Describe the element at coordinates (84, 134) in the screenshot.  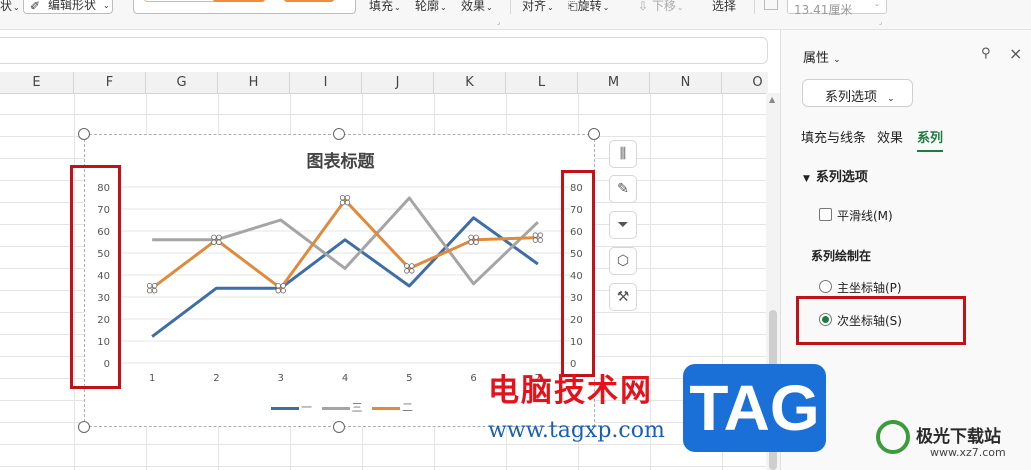
I see `resize-handle-top-left` at that location.